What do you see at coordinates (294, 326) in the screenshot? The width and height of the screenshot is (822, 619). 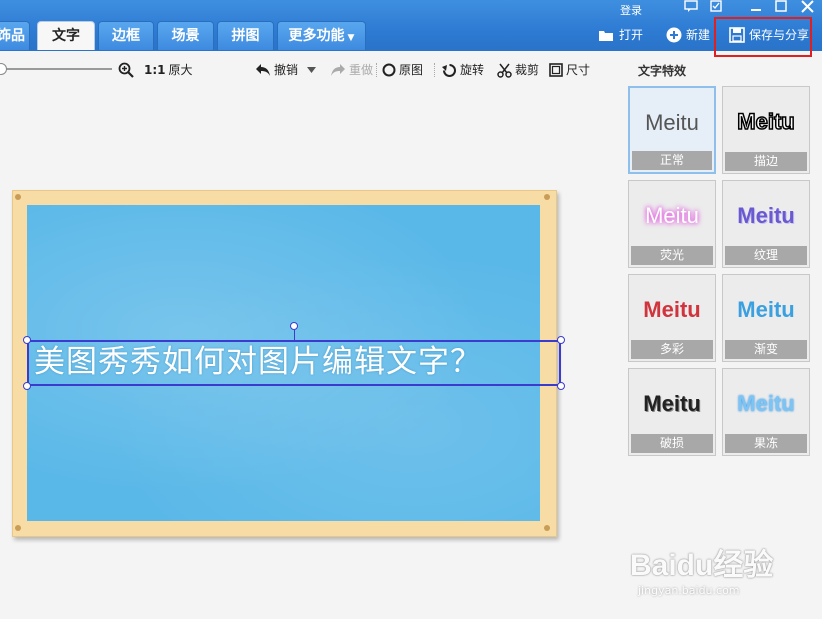 I see `rotate-handle` at bounding box center [294, 326].